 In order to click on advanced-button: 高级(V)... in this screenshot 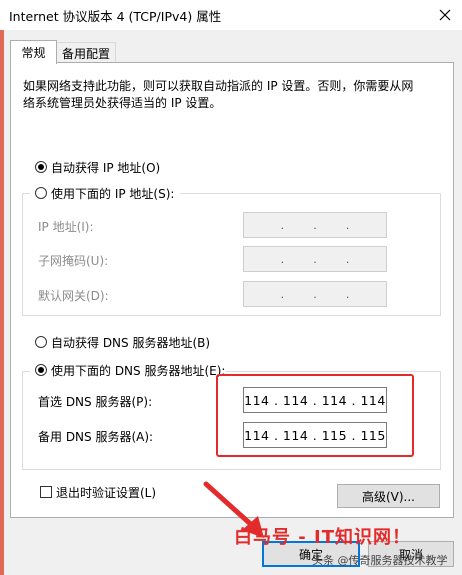, I will do `click(388, 496)`.